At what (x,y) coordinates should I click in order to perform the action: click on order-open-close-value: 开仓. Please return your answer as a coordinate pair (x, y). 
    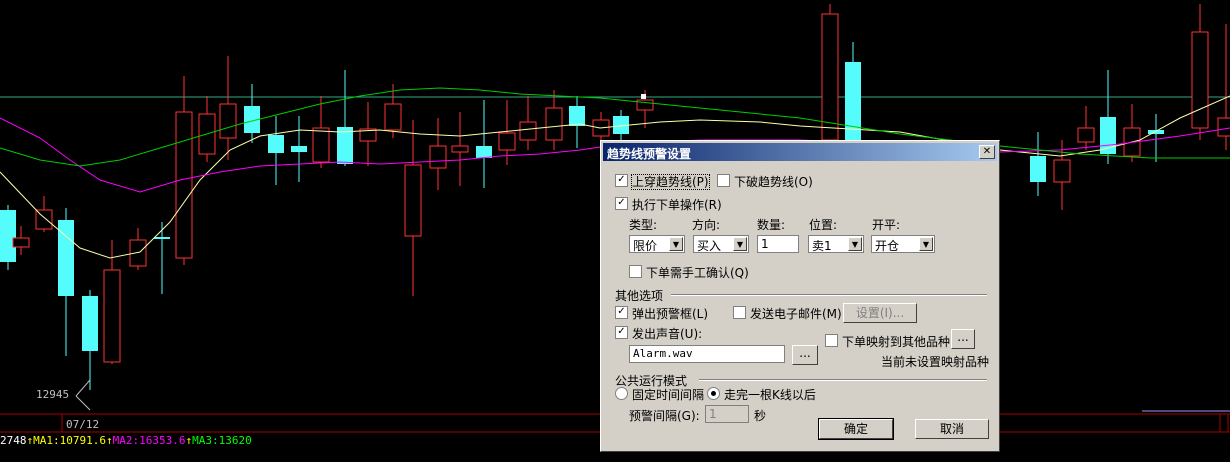
    Looking at the image, I should click on (887, 246).